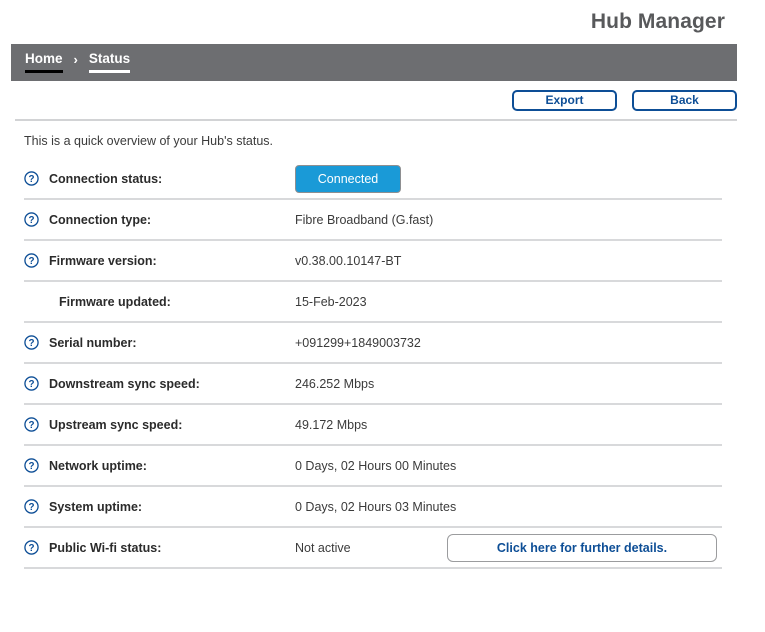 The image size is (765, 632). What do you see at coordinates (564, 100) in the screenshot?
I see `export-button: Export` at bounding box center [564, 100].